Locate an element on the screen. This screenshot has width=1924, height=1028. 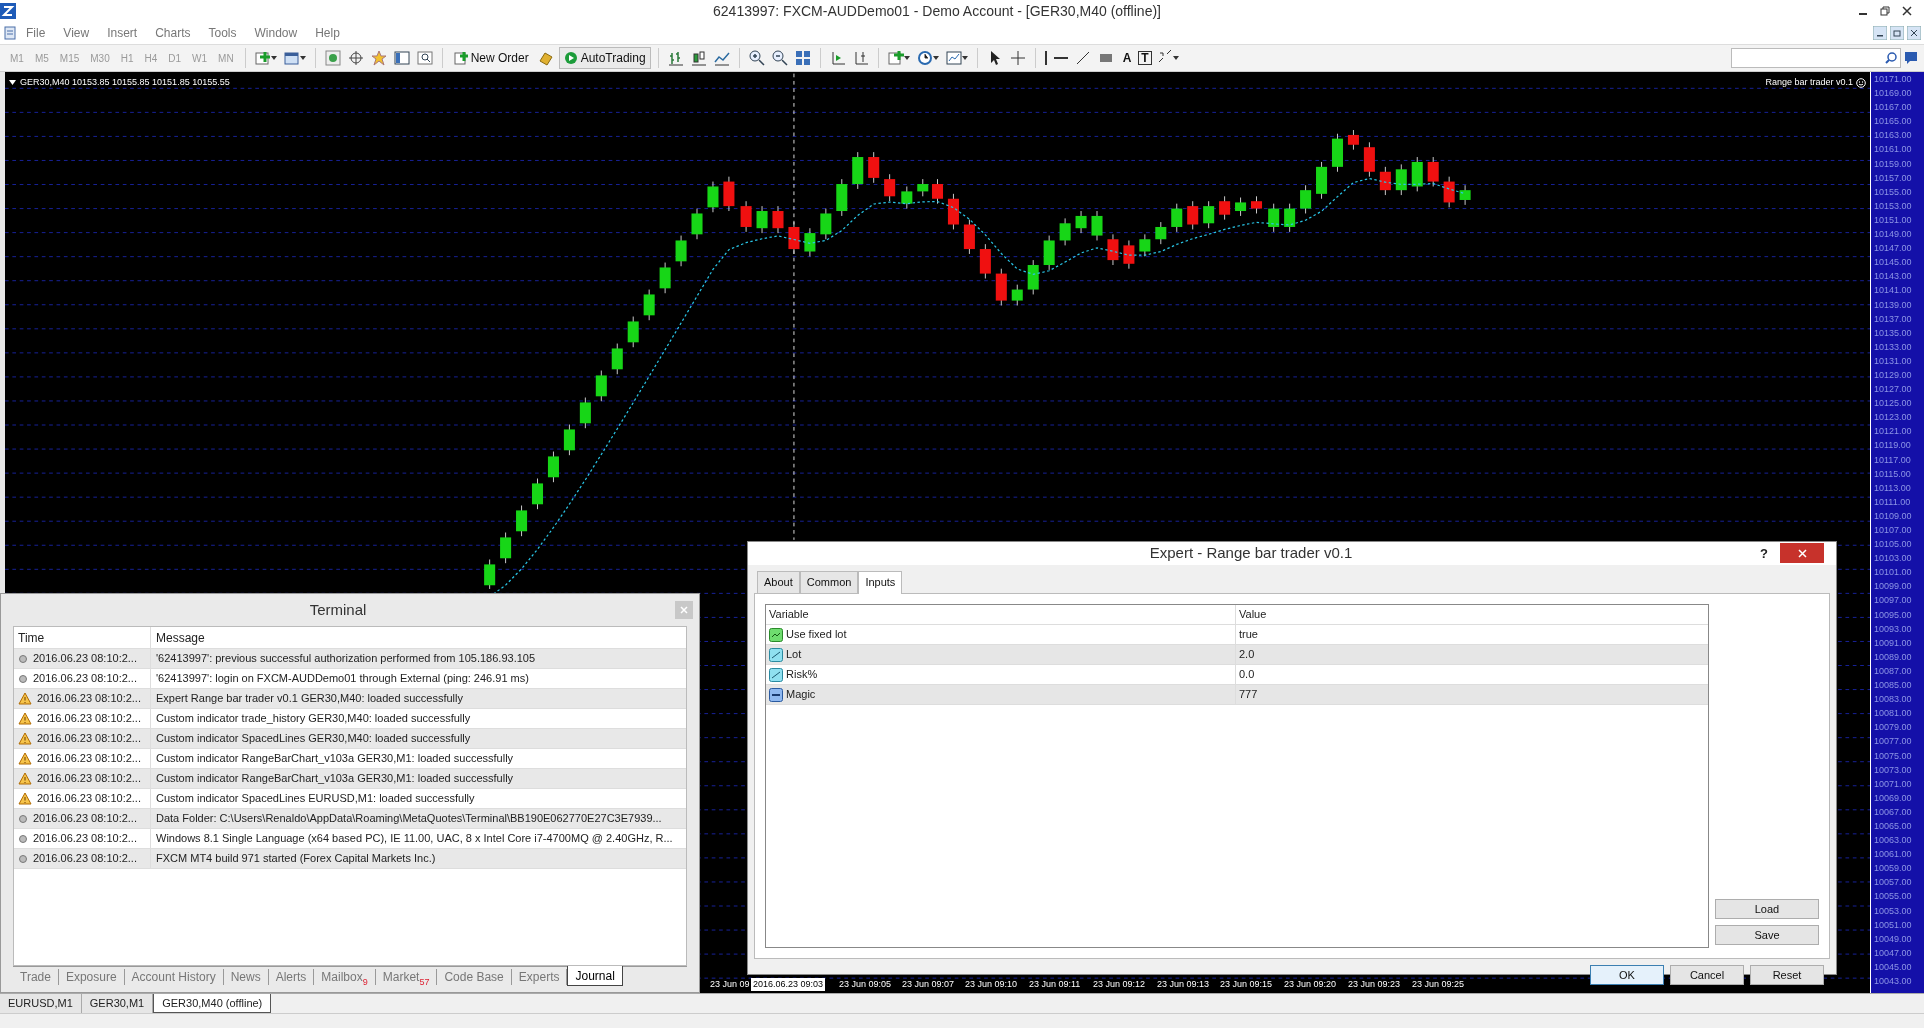
menu-item: Help is located at coordinates (327, 33).